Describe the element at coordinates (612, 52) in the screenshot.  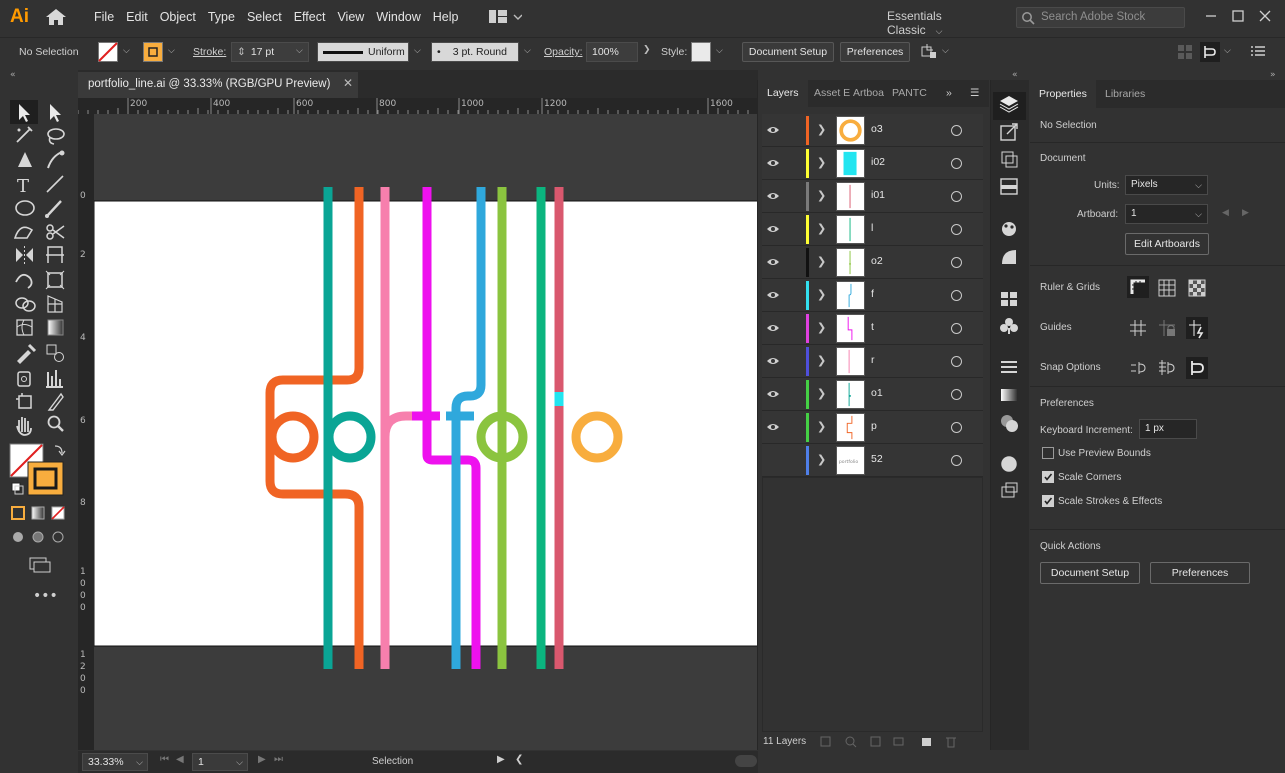
I see `opacity-field: 100%` at that location.